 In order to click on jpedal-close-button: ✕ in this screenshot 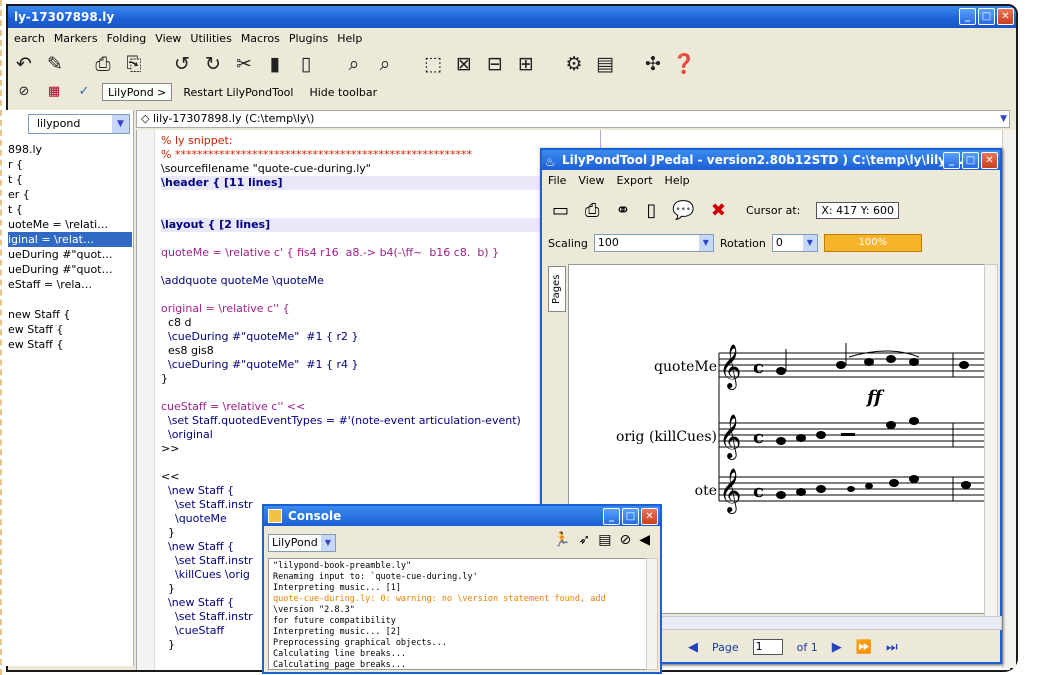, I will do `click(989, 160)`.